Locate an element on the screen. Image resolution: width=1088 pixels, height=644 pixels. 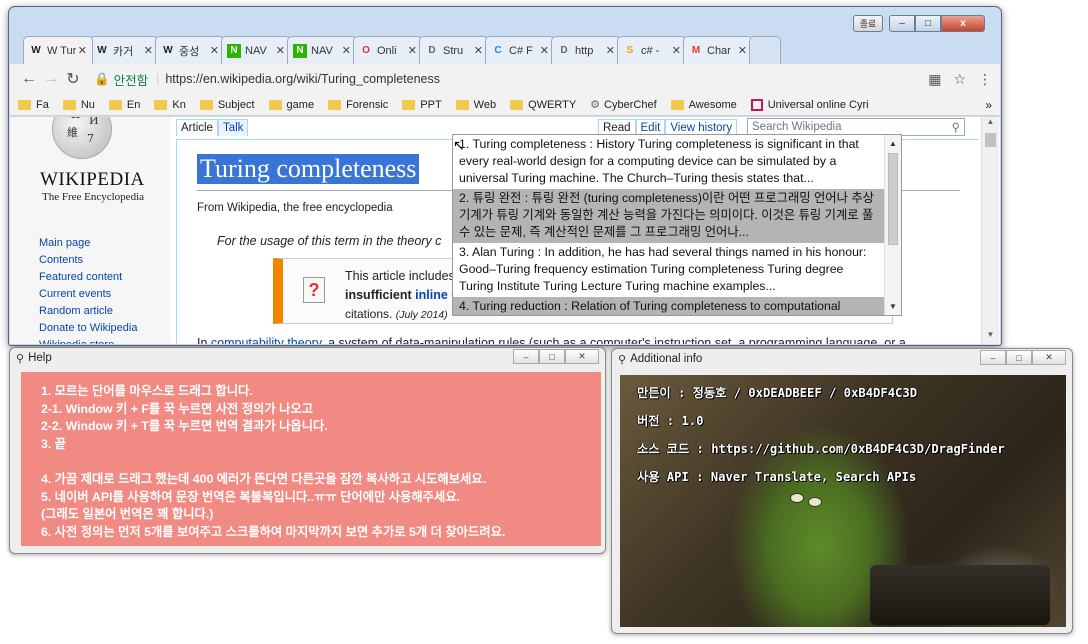
help-close-button: ✕ is located at coordinates (582, 356).